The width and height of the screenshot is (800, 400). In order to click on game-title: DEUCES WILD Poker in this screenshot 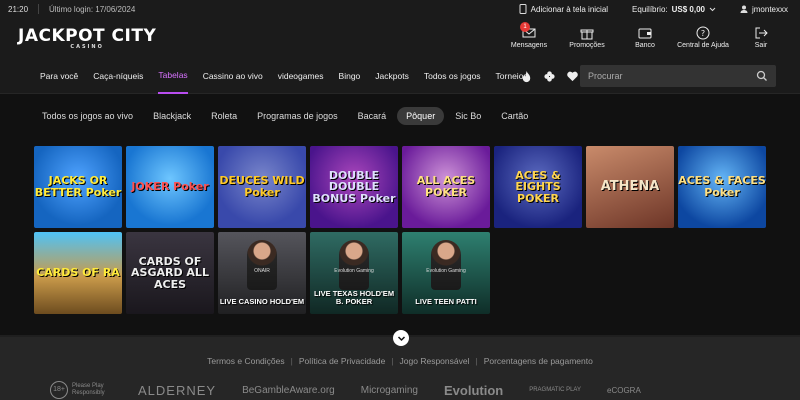, I will do `click(262, 186)`.